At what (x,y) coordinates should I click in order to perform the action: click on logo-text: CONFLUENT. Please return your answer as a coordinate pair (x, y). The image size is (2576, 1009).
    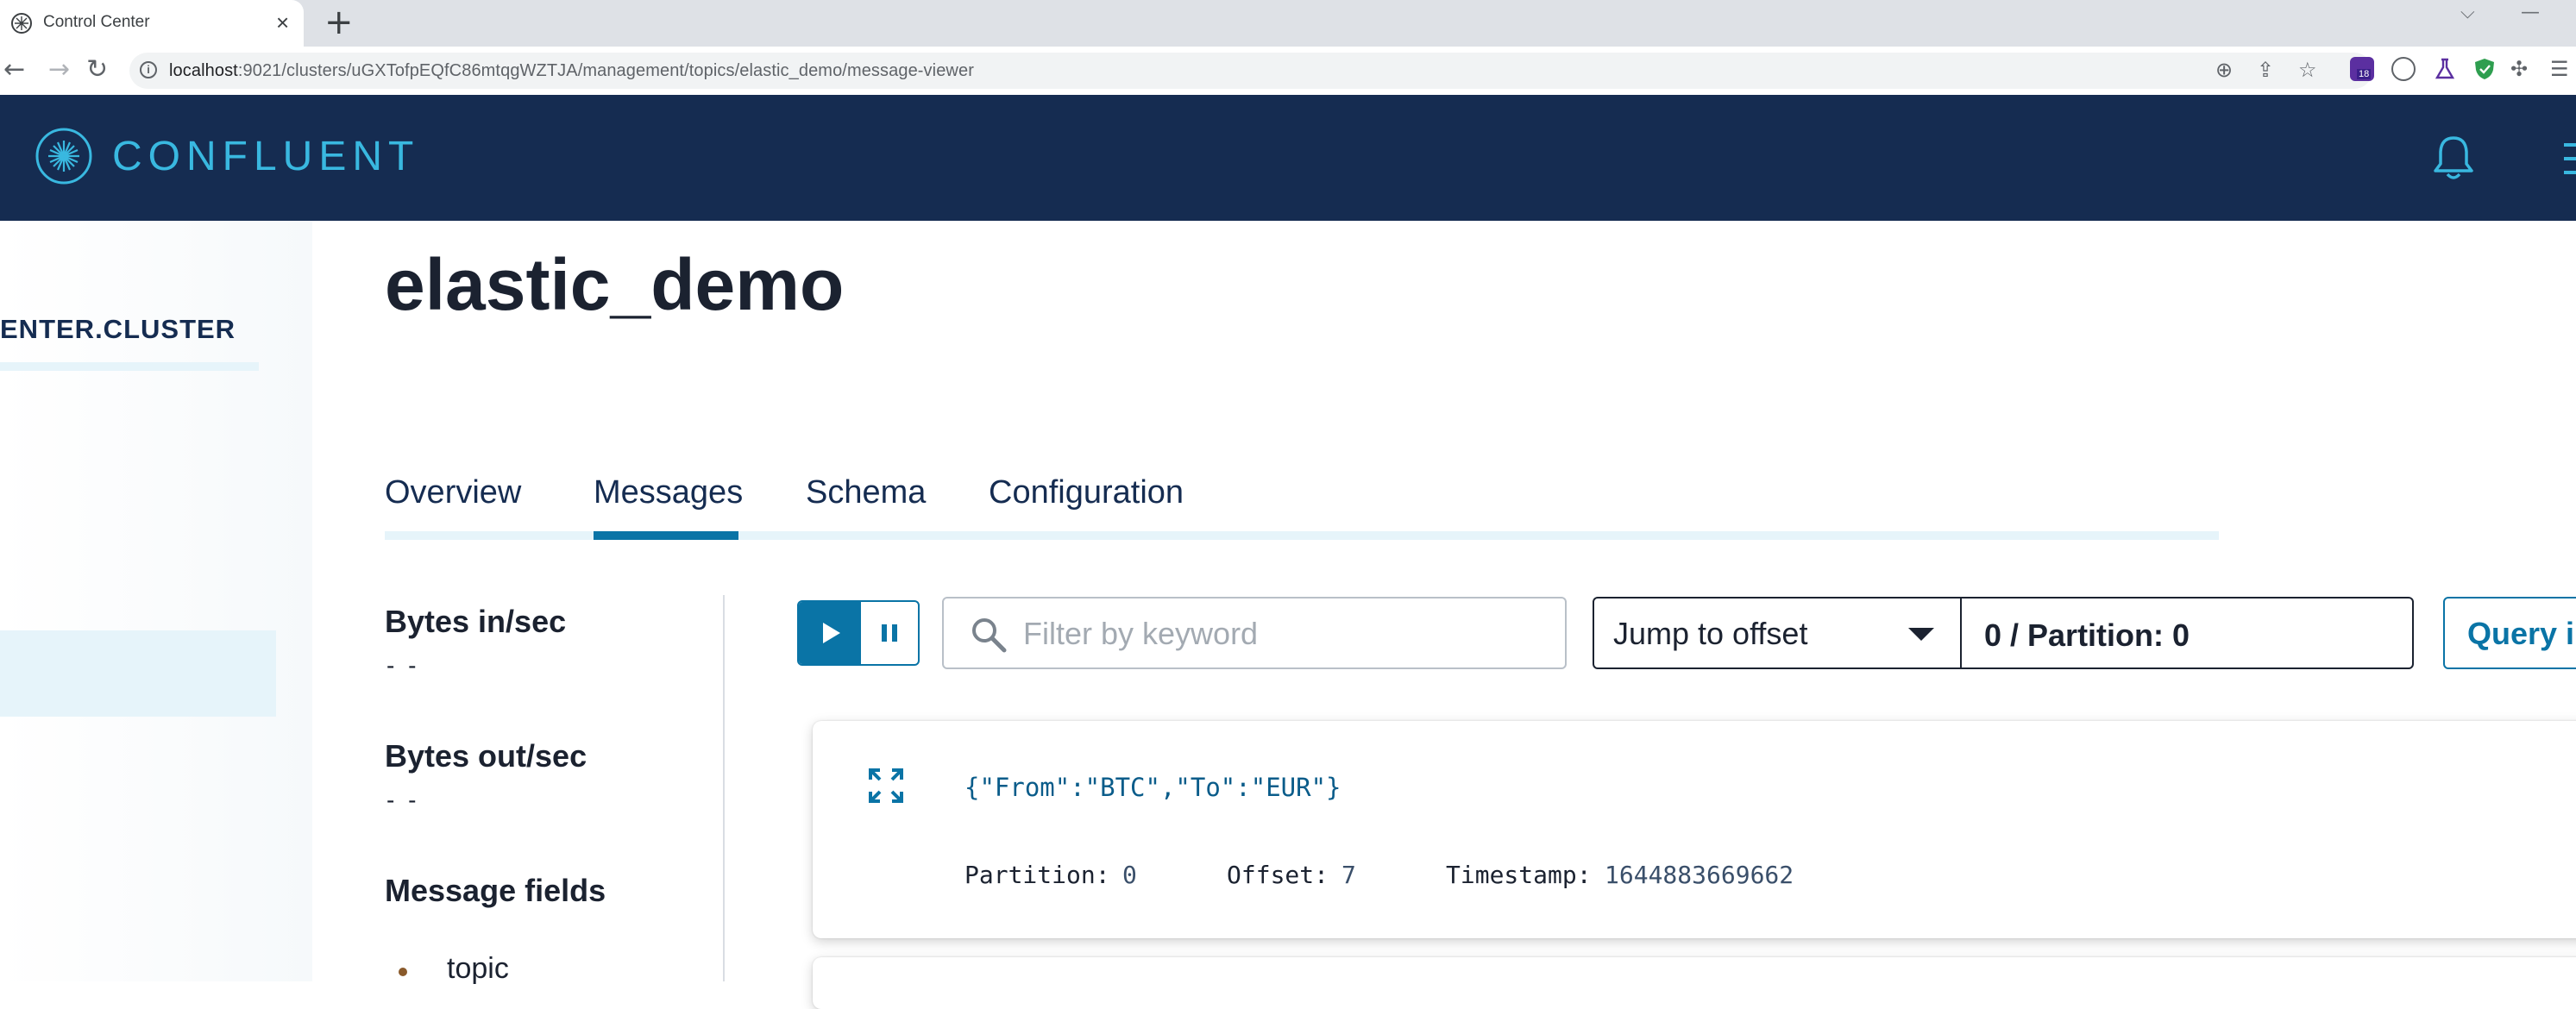
    Looking at the image, I should click on (265, 156).